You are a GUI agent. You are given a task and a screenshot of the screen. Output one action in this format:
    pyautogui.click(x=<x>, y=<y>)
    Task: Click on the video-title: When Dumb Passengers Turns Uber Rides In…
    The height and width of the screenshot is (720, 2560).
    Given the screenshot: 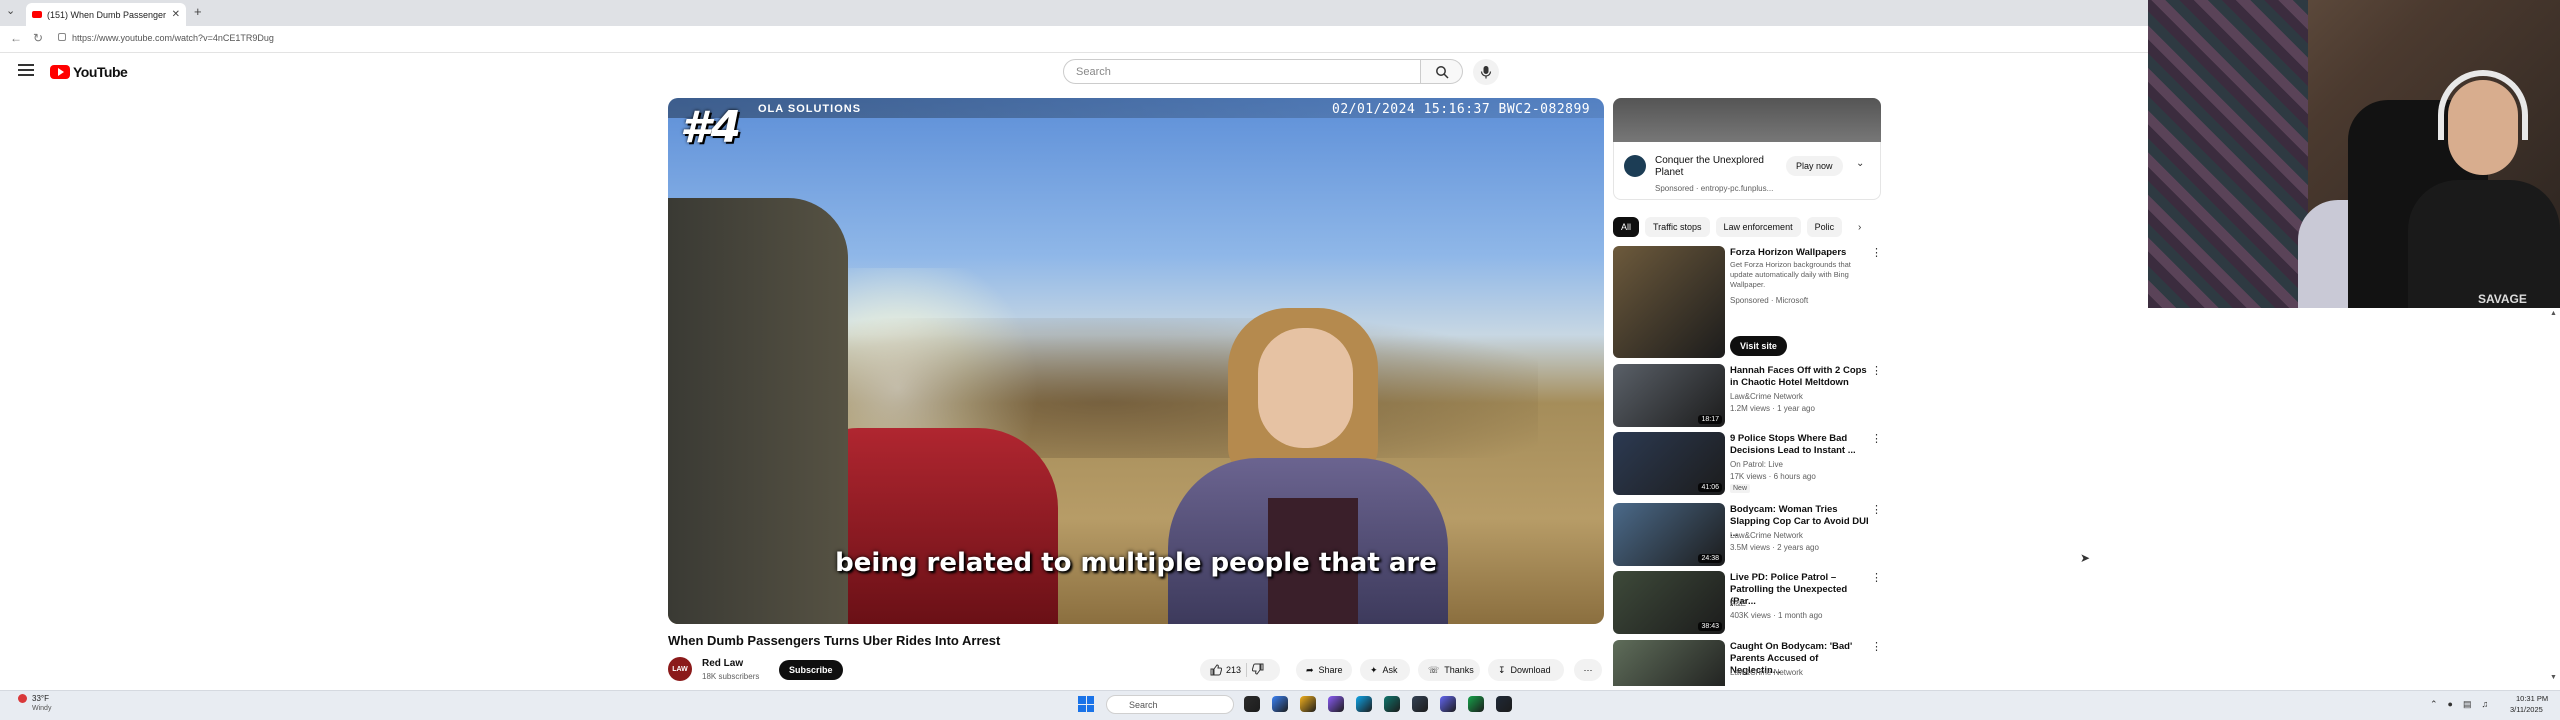 What is the action you would take?
    pyautogui.click(x=834, y=640)
    